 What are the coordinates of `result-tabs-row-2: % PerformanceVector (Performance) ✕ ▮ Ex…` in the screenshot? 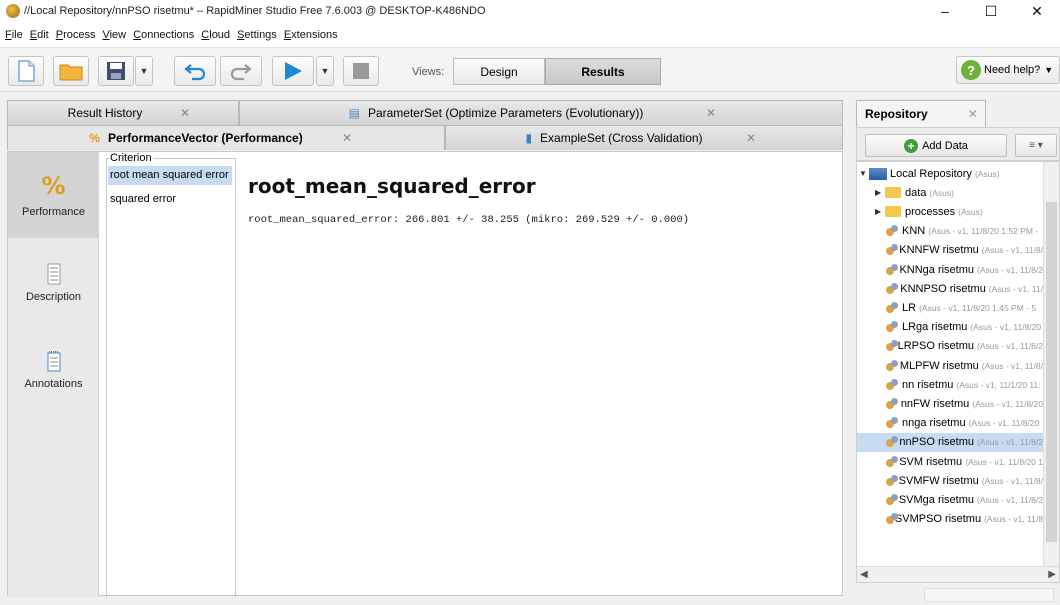 It's located at (425, 137).